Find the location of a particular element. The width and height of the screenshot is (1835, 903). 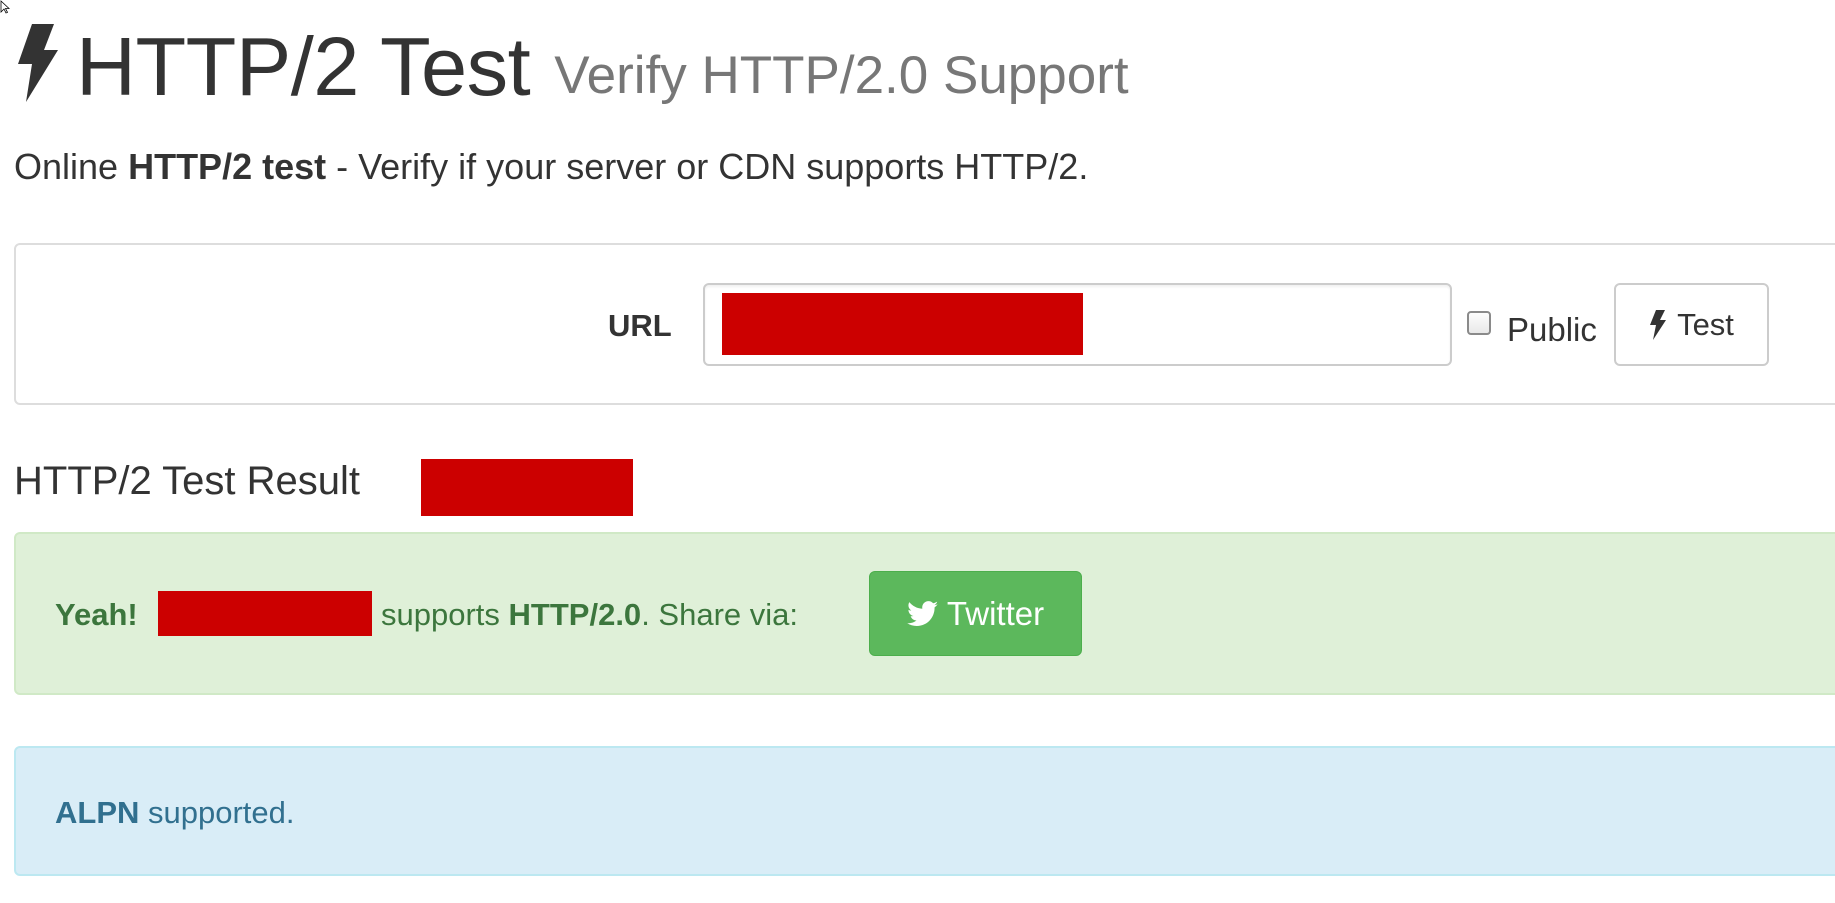

lead-bold: HTTP/2 test is located at coordinates (227, 166).